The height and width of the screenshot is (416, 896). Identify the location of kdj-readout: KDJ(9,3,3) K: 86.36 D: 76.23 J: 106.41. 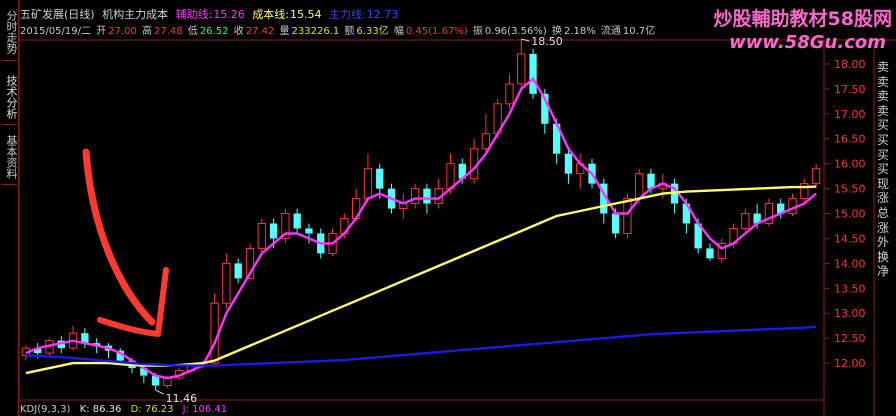
(126, 409).